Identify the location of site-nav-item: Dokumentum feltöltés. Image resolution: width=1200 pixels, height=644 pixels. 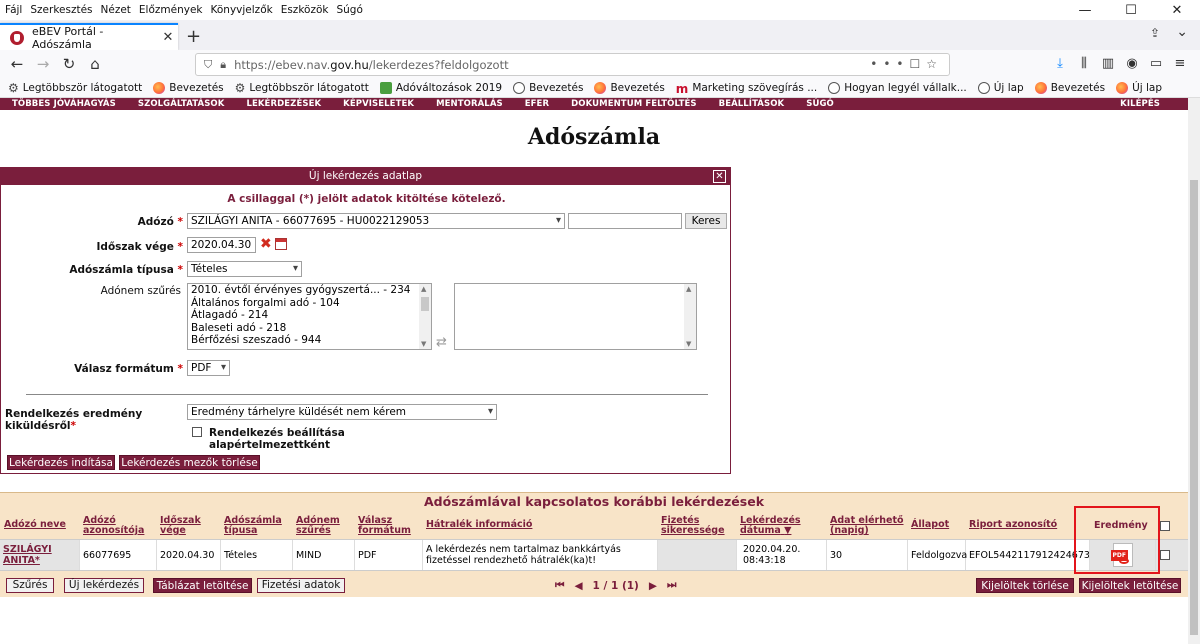
(628, 104).